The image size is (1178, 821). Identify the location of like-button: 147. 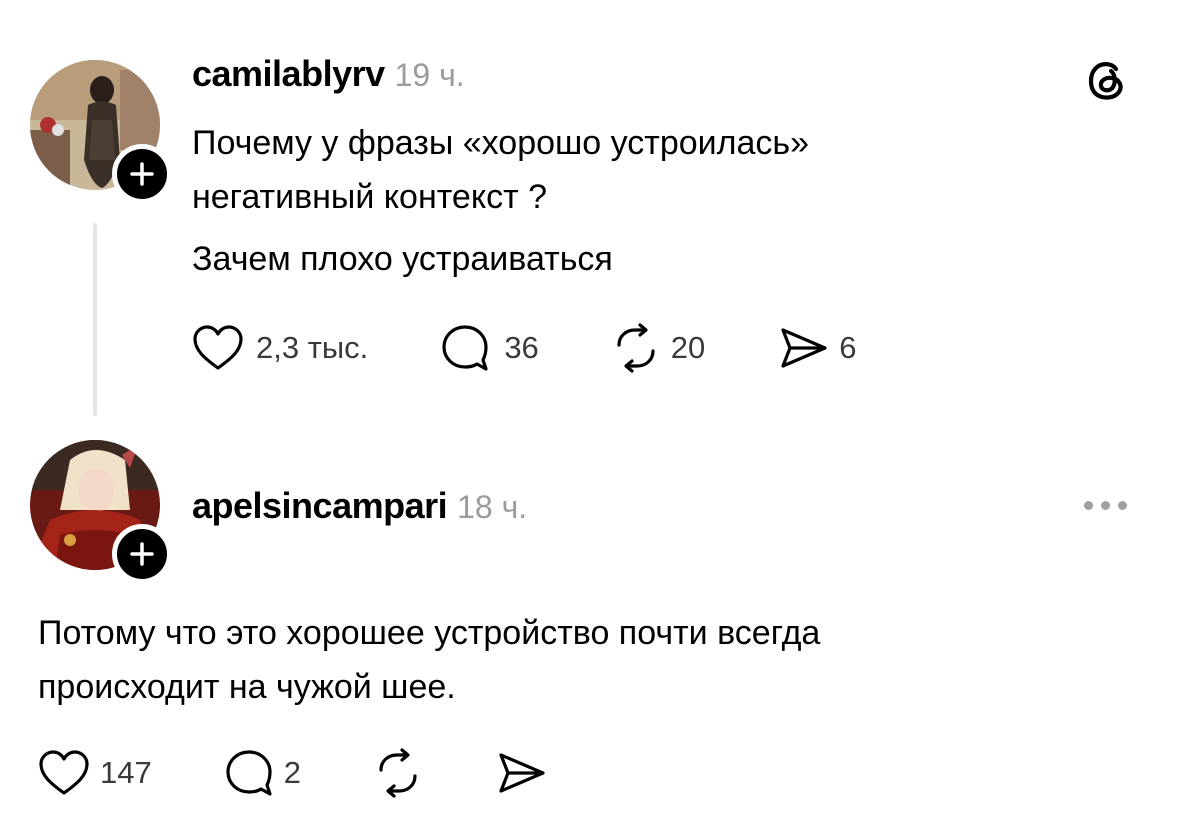
(95, 773).